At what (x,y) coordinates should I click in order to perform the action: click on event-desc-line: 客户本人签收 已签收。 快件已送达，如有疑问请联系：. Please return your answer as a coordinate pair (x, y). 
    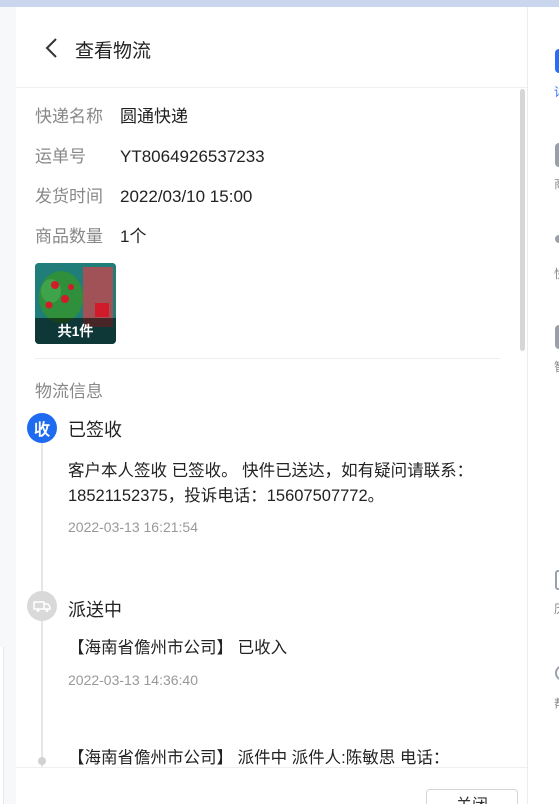
    Looking at the image, I should click on (271, 471).